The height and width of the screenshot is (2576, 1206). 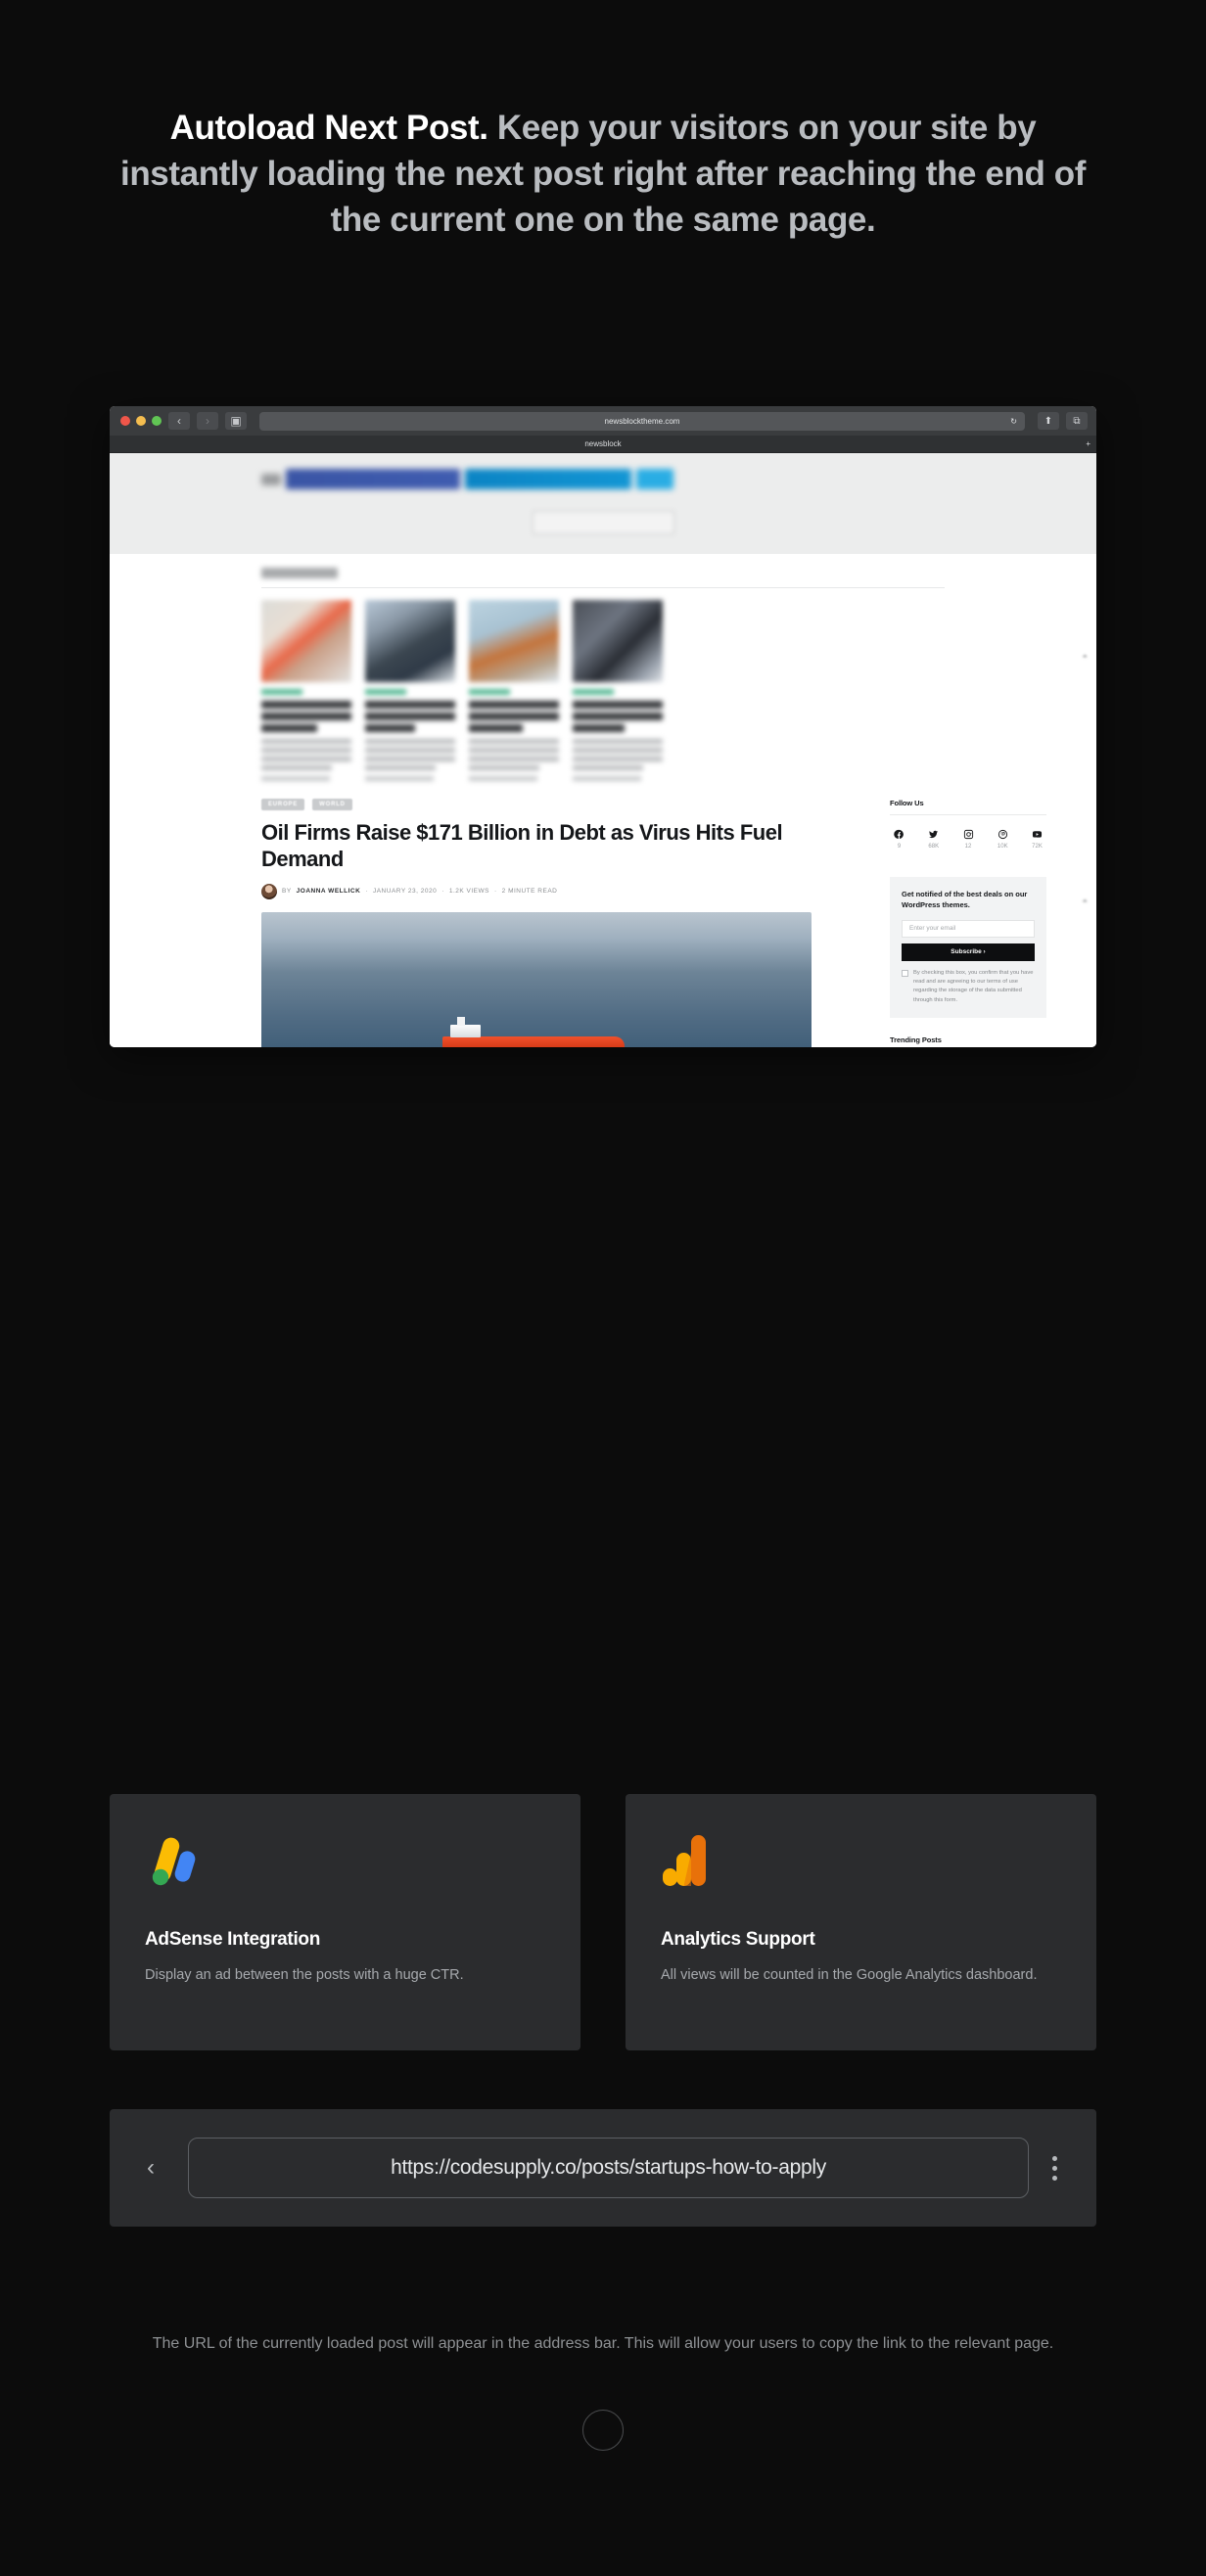 I want to click on forward-button: ›, so click(x=208, y=421).